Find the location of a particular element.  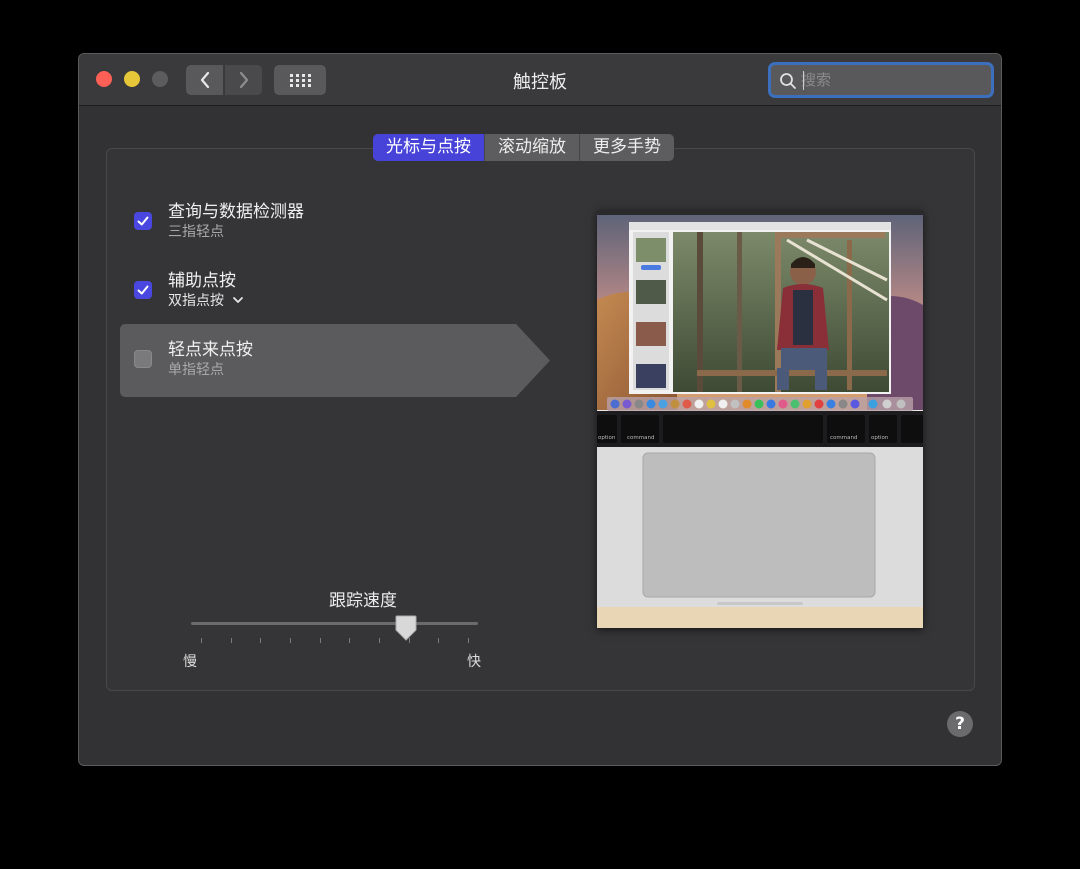

secondary-click-dropdown: 双指点按 is located at coordinates (206, 300).